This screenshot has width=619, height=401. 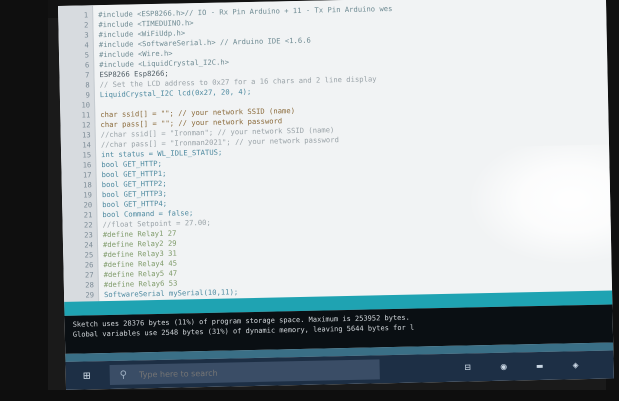 I want to click on start-button: ⊞, so click(x=87, y=375).